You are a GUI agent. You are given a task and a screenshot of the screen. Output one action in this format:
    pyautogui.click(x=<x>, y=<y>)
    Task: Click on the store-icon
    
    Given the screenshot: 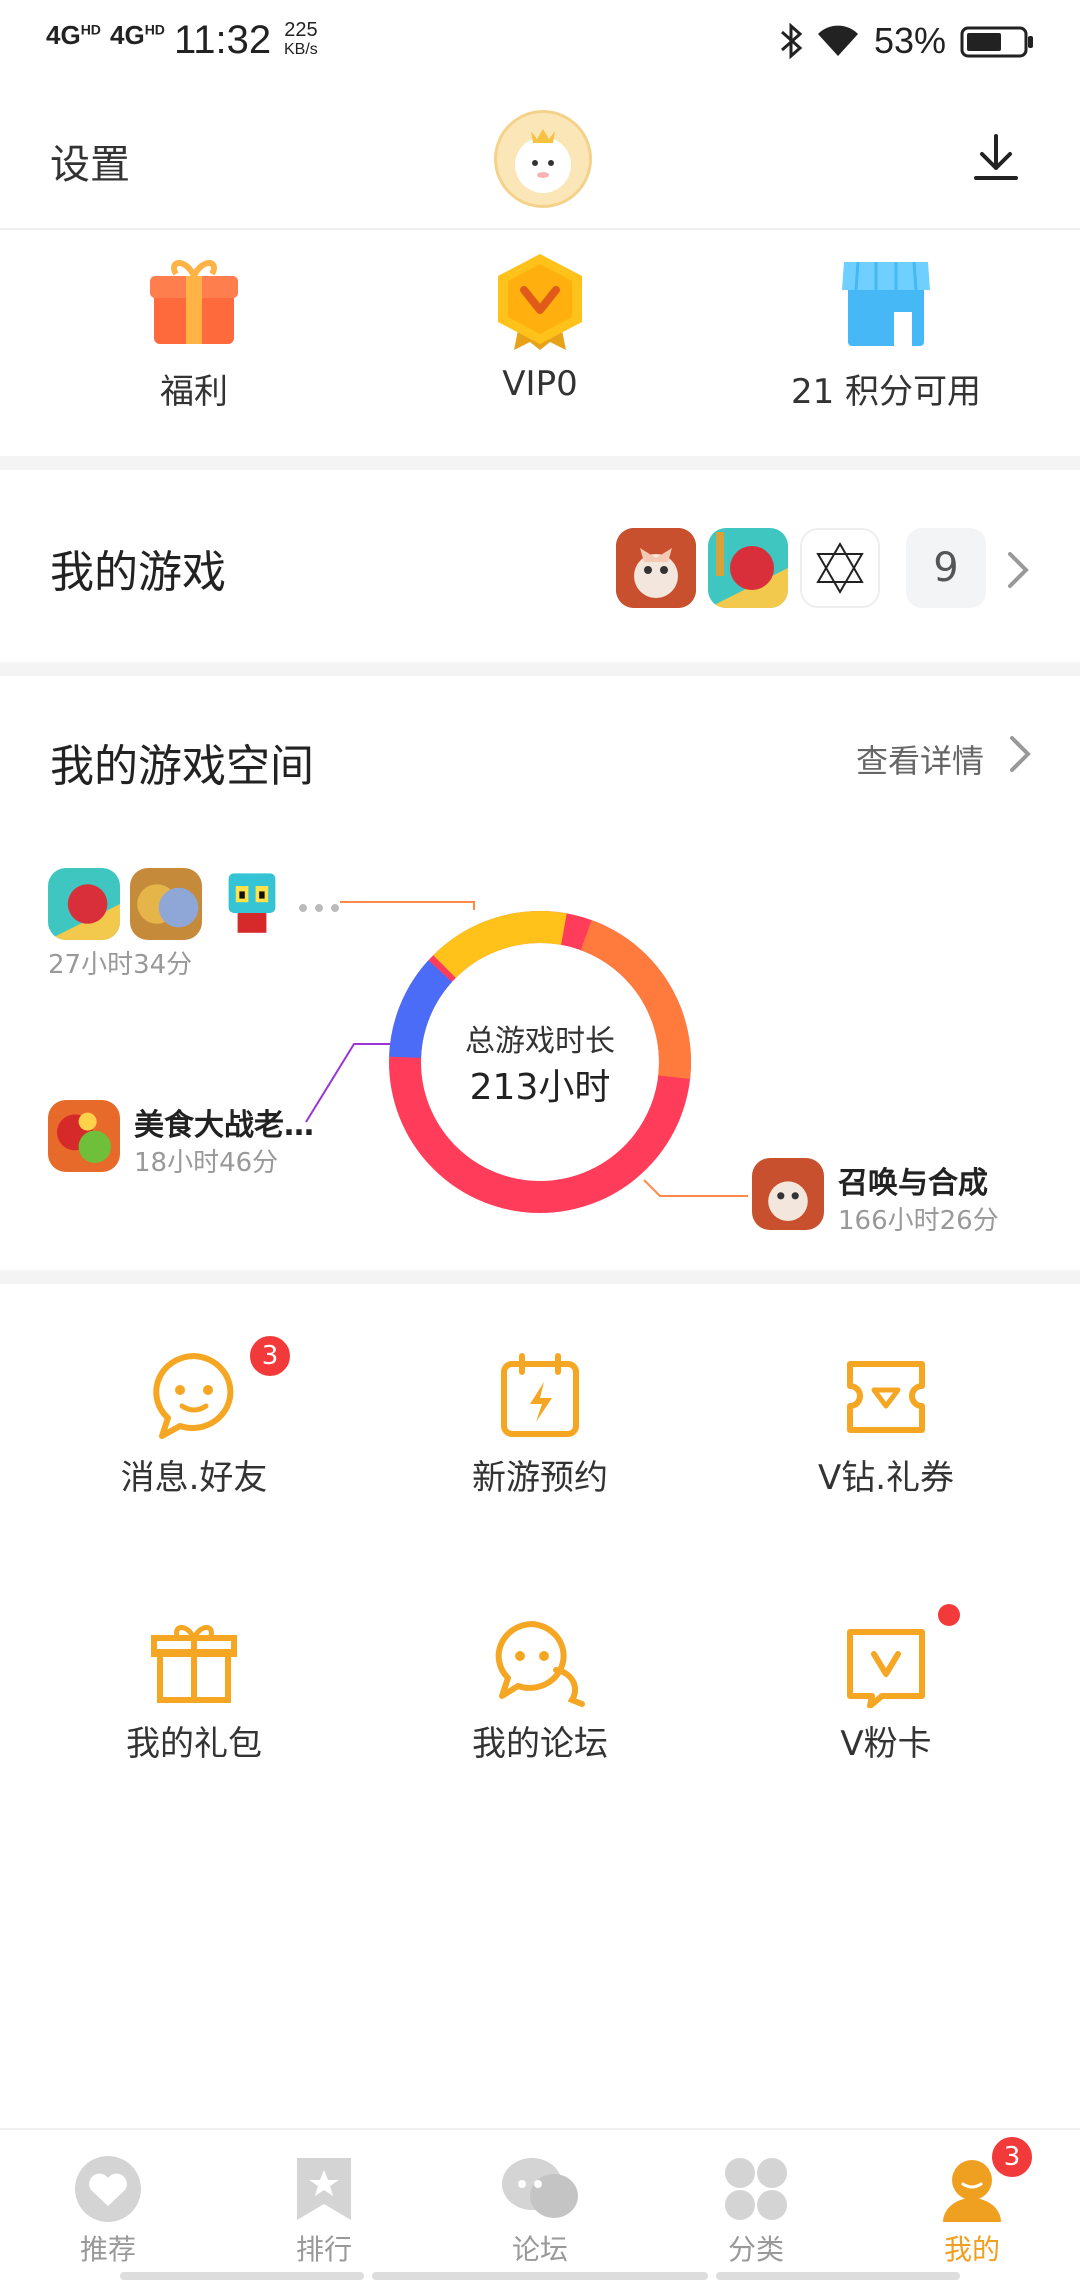 What is the action you would take?
    pyautogui.click(x=886, y=304)
    